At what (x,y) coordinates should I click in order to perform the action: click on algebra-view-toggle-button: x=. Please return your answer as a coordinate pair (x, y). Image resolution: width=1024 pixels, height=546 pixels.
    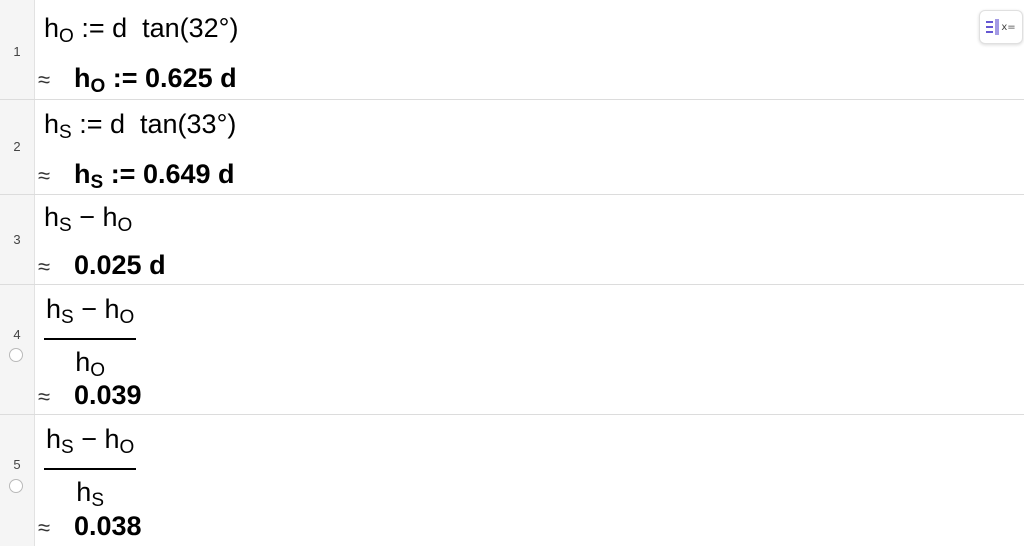
    Looking at the image, I should click on (1001, 27).